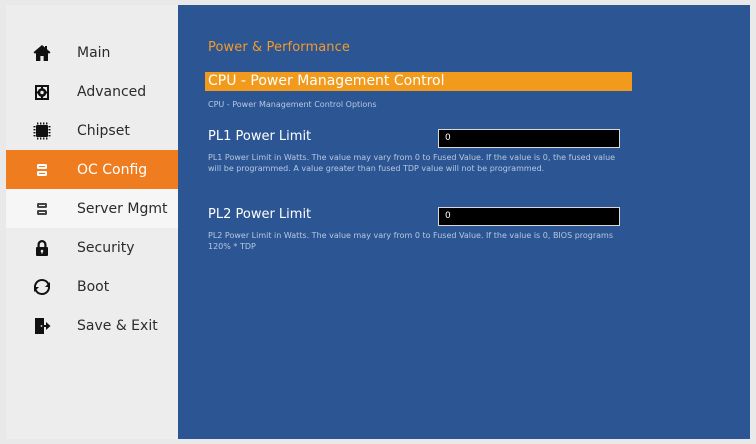 Image resolution: width=756 pixels, height=444 pixels. I want to click on sidebar-item-save-exit: Save & Exit, so click(92, 325).